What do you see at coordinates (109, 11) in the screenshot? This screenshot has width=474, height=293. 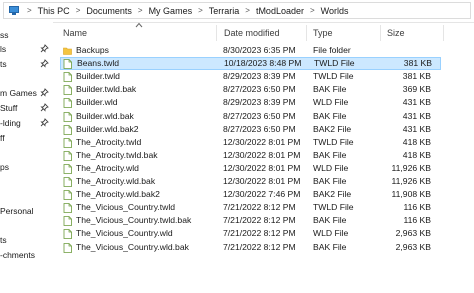 I see `breadcrumb-documents: Documents` at bounding box center [109, 11].